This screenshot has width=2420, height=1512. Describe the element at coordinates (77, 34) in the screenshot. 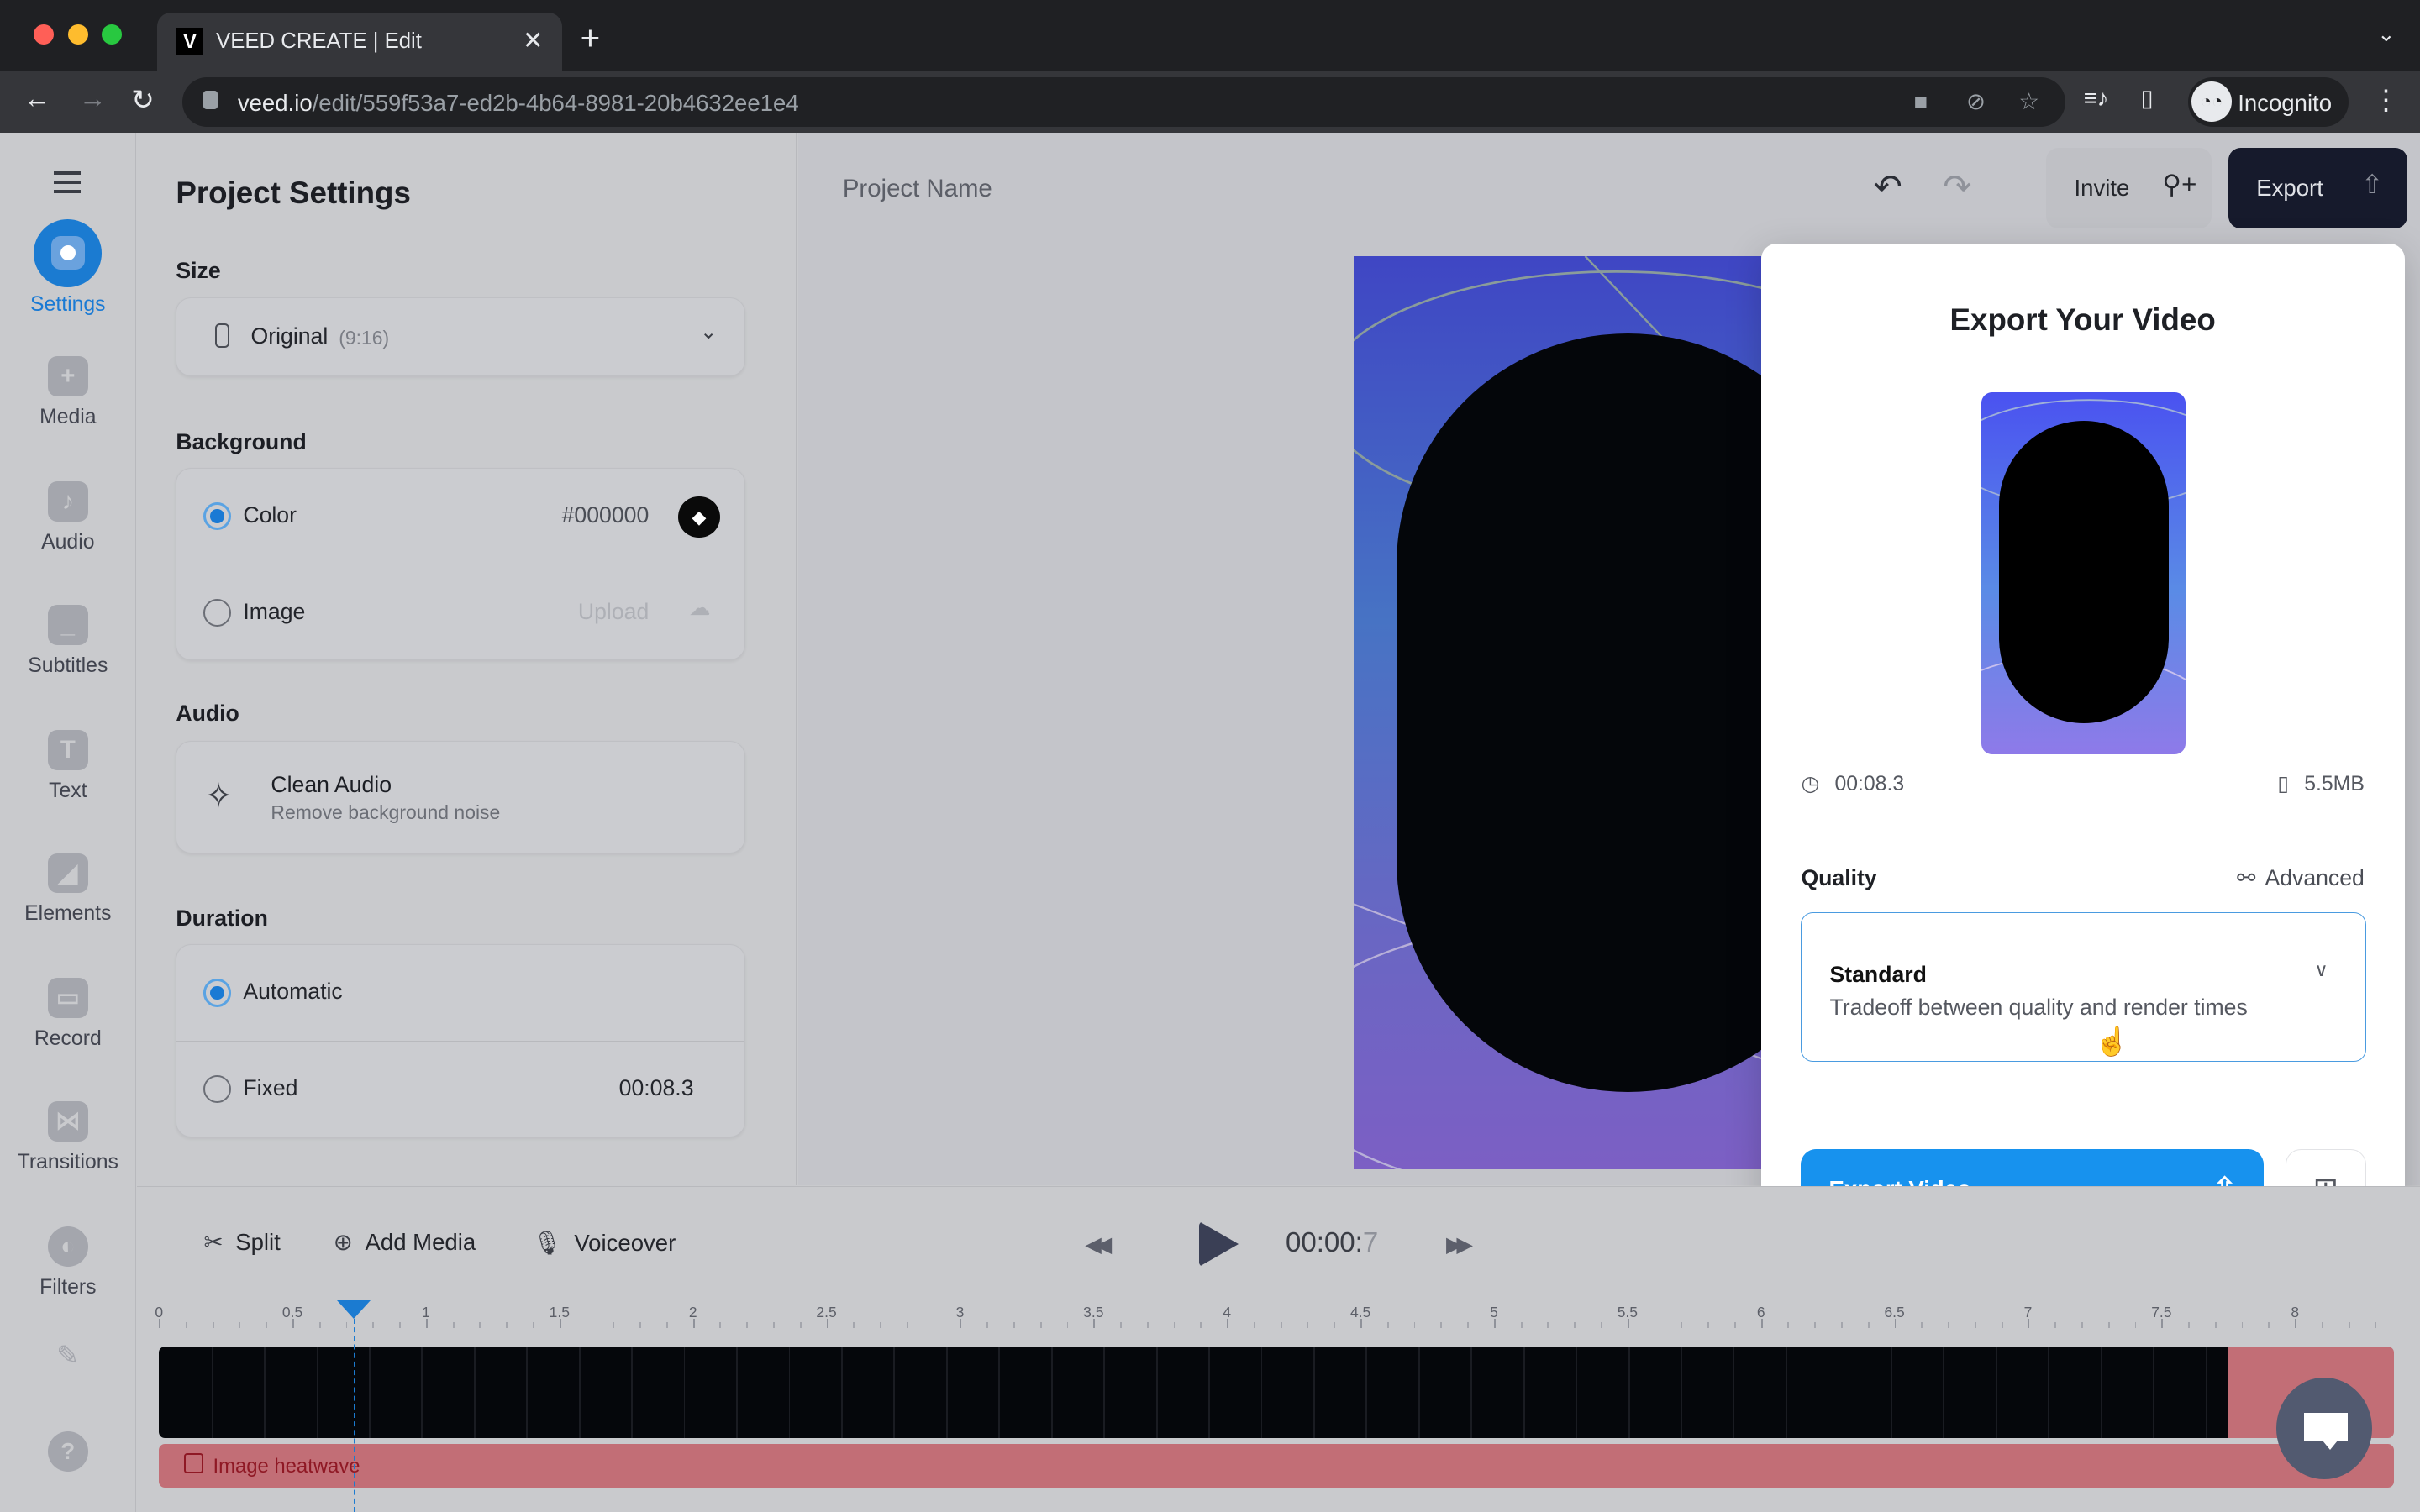

I see `minimize-window-button` at that location.